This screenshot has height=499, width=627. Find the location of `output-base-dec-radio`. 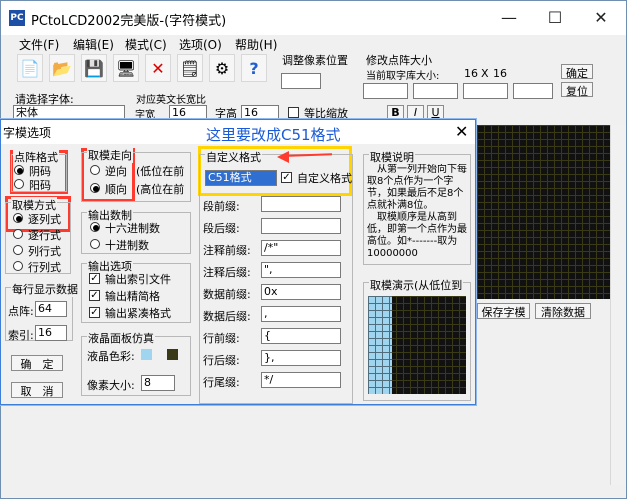

output-base-dec-radio is located at coordinates (95, 244).